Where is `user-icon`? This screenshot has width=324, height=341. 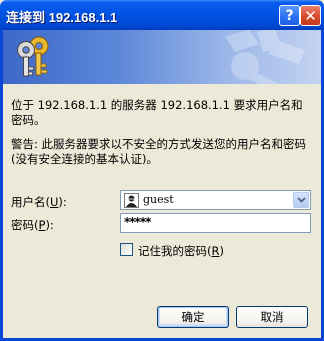 user-icon is located at coordinates (131, 200).